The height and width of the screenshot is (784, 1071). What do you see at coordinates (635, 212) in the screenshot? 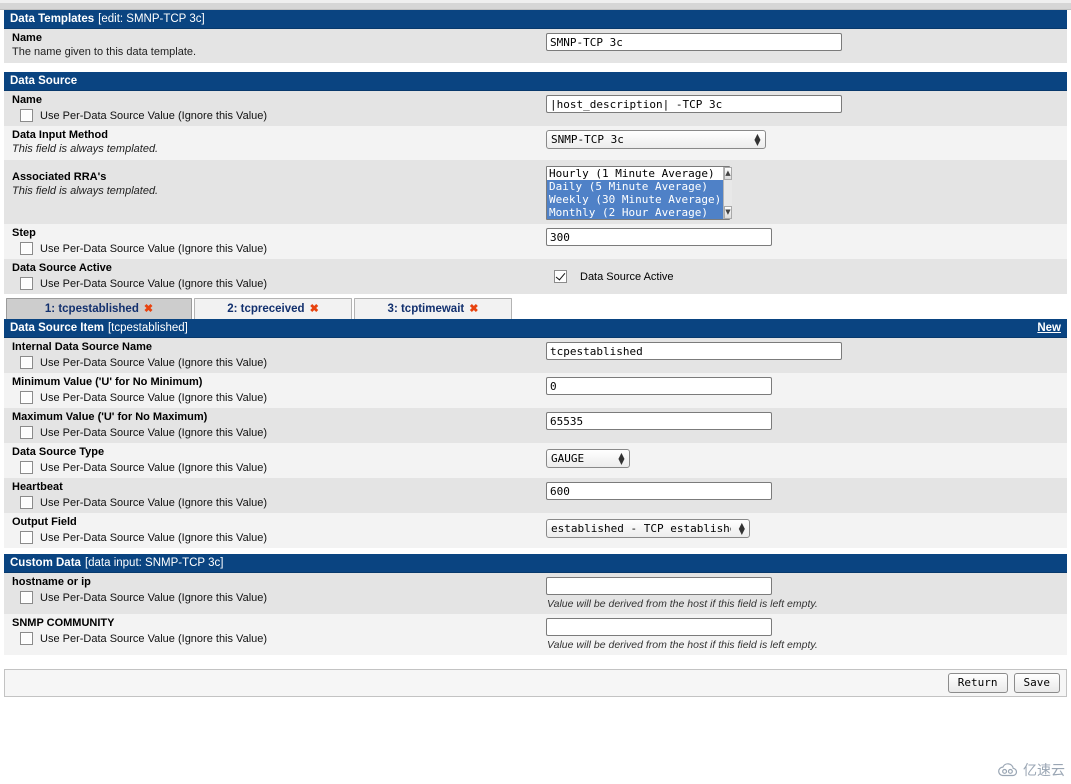
I see `list-item: Monthly (2 Hour Average)` at bounding box center [635, 212].